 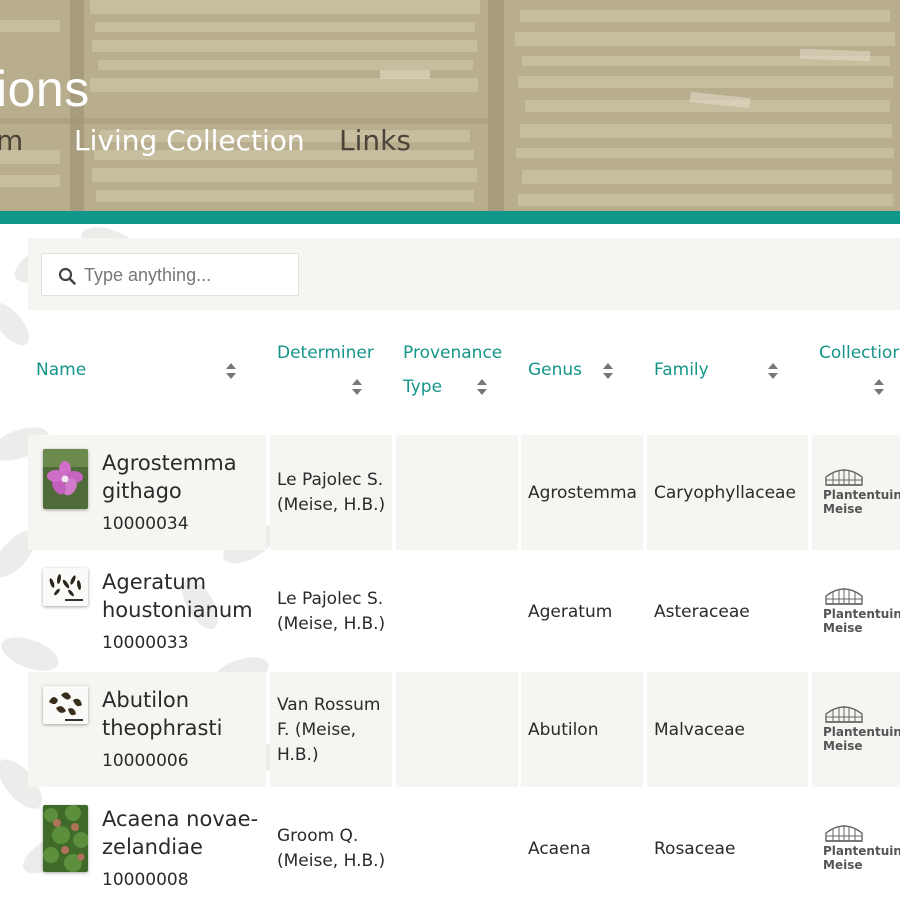 I want to click on determiner-line1: Groom Q., so click(x=318, y=836).